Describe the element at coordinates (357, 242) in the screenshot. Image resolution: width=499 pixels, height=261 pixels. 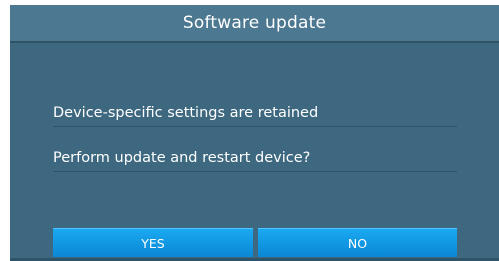
I see `no-button: NO` at that location.